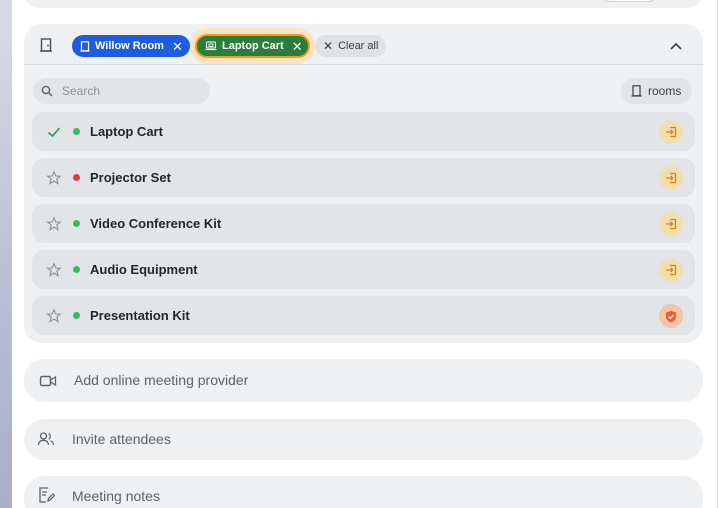 The image size is (727, 508). Describe the element at coordinates (363, 380) in the screenshot. I see `add-online-meeting-provider-button: Add online meeting provider` at that location.